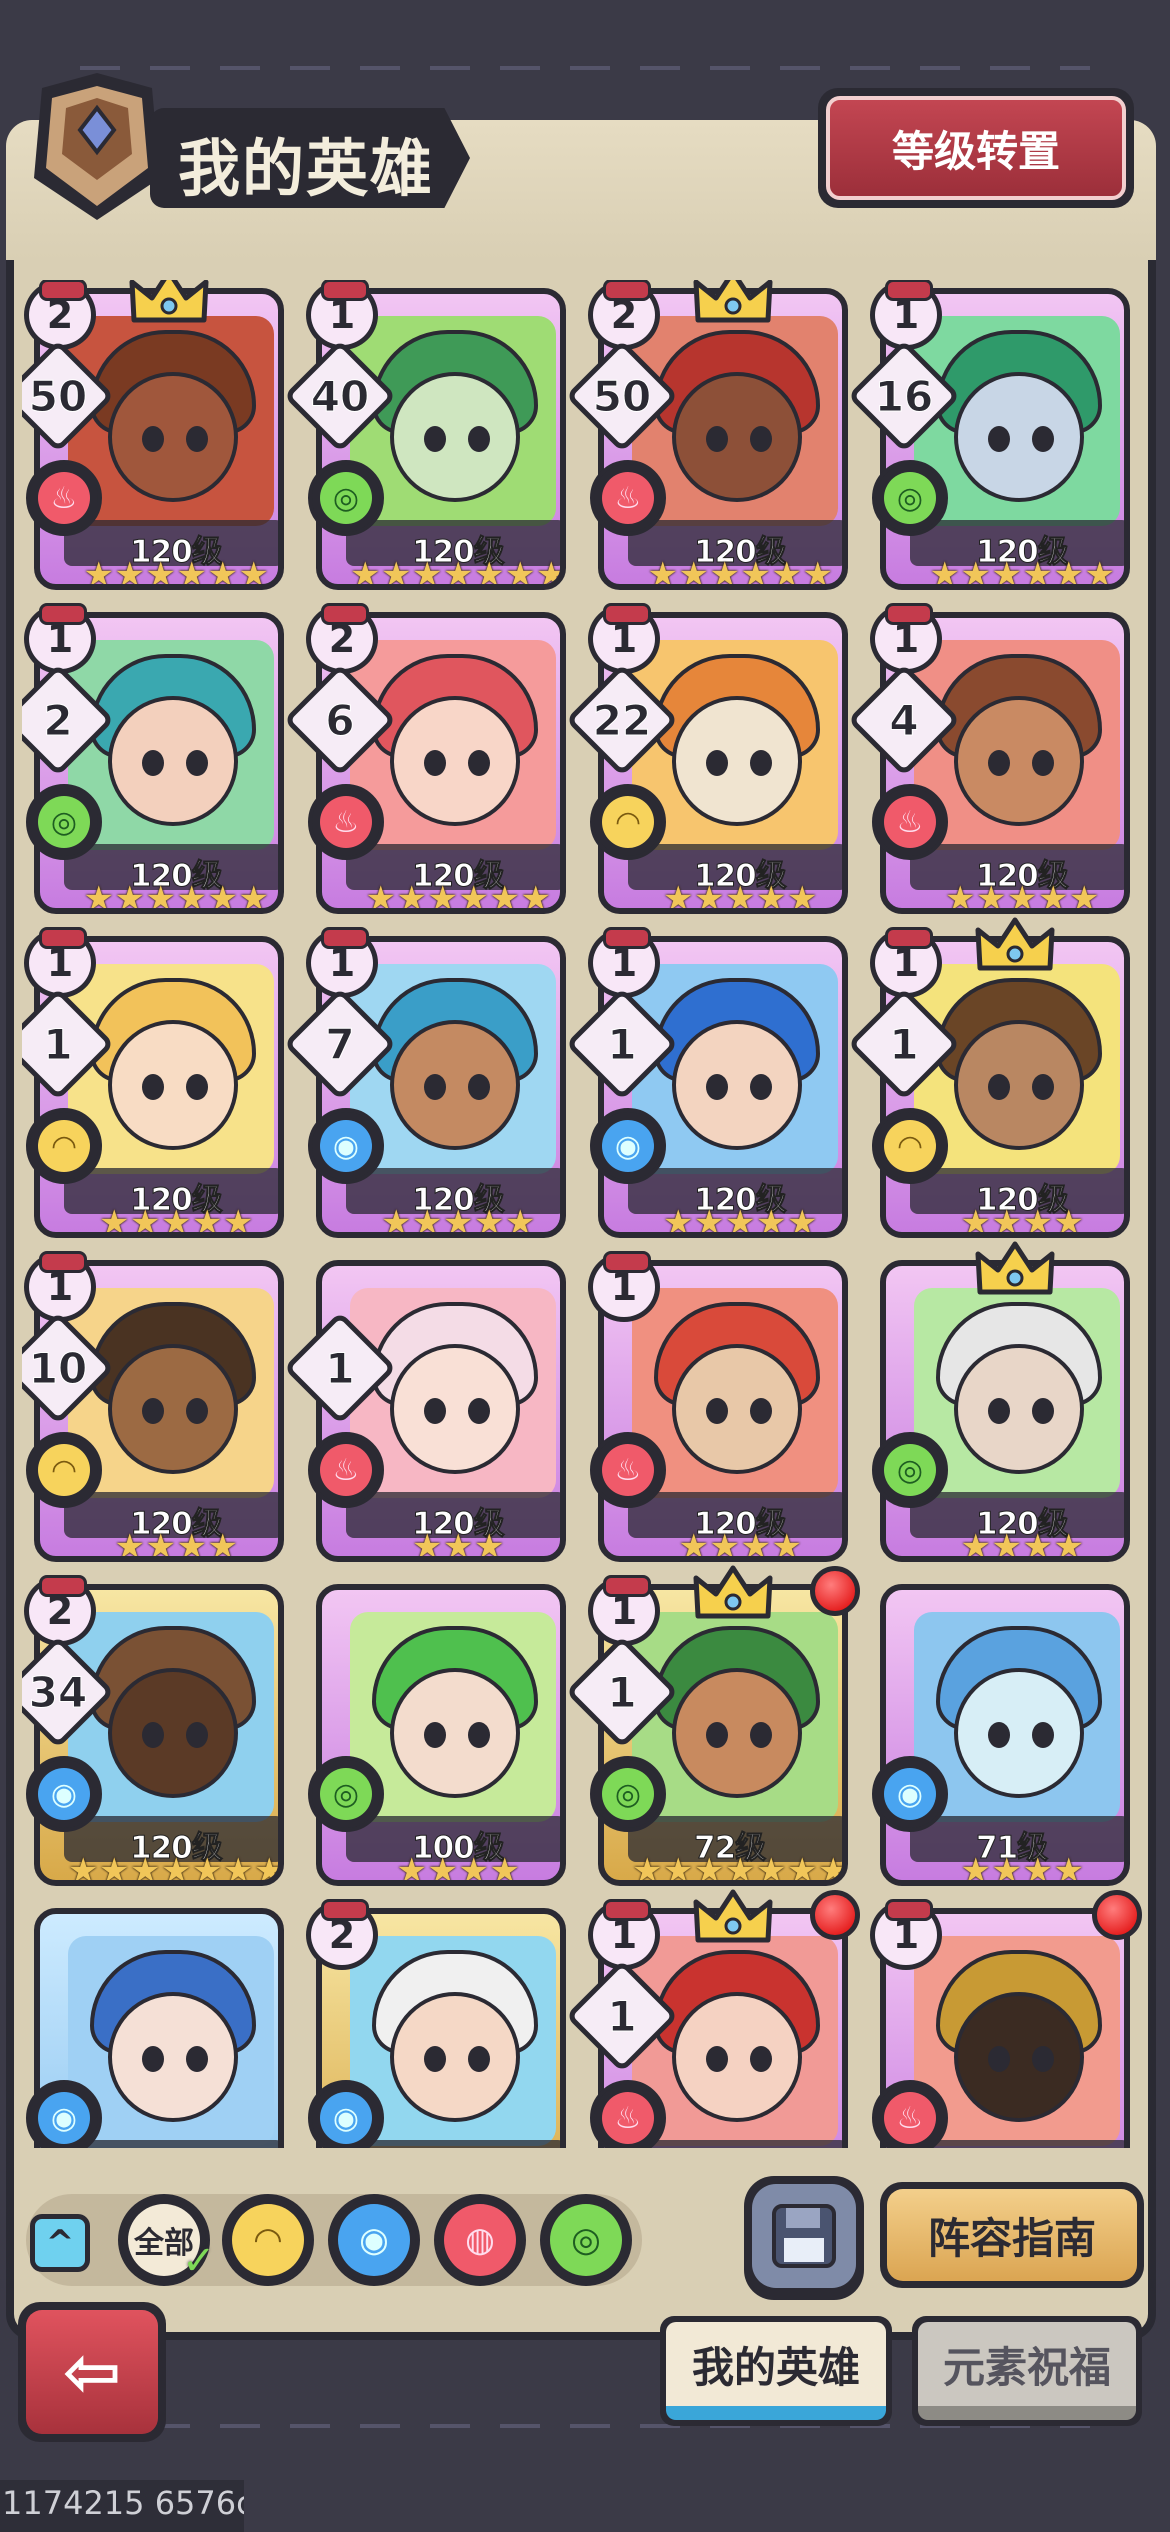  I want to click on hero-card: 120级 ★ ★ ★ ★ ★ ◠ 1 22, so click(706, 758).